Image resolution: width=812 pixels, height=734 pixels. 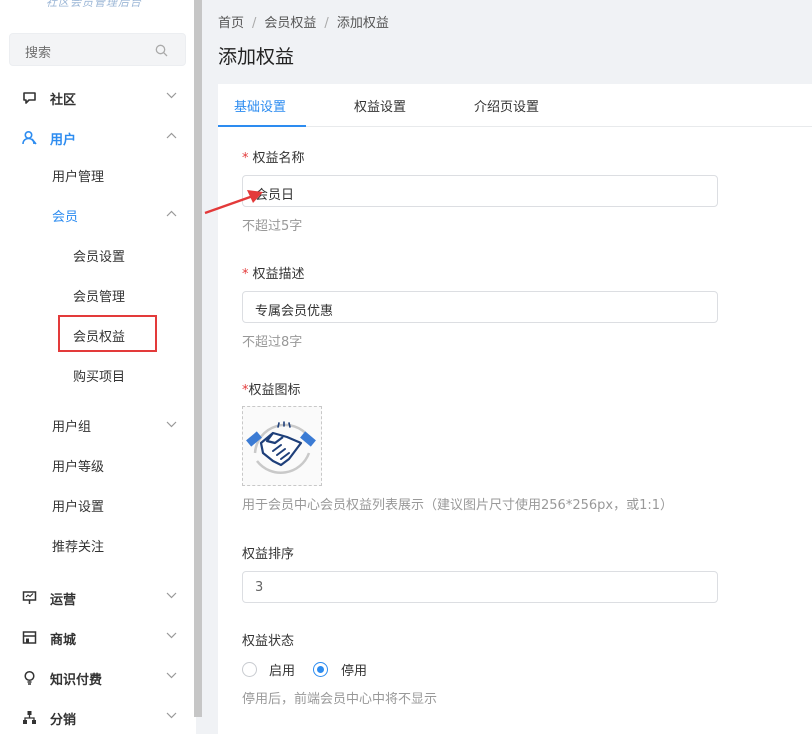 What do you see at coordinates (63, 720) in the screenshot?
I see `nav-distribution-label: 分销` at bounding box center [63, 720].